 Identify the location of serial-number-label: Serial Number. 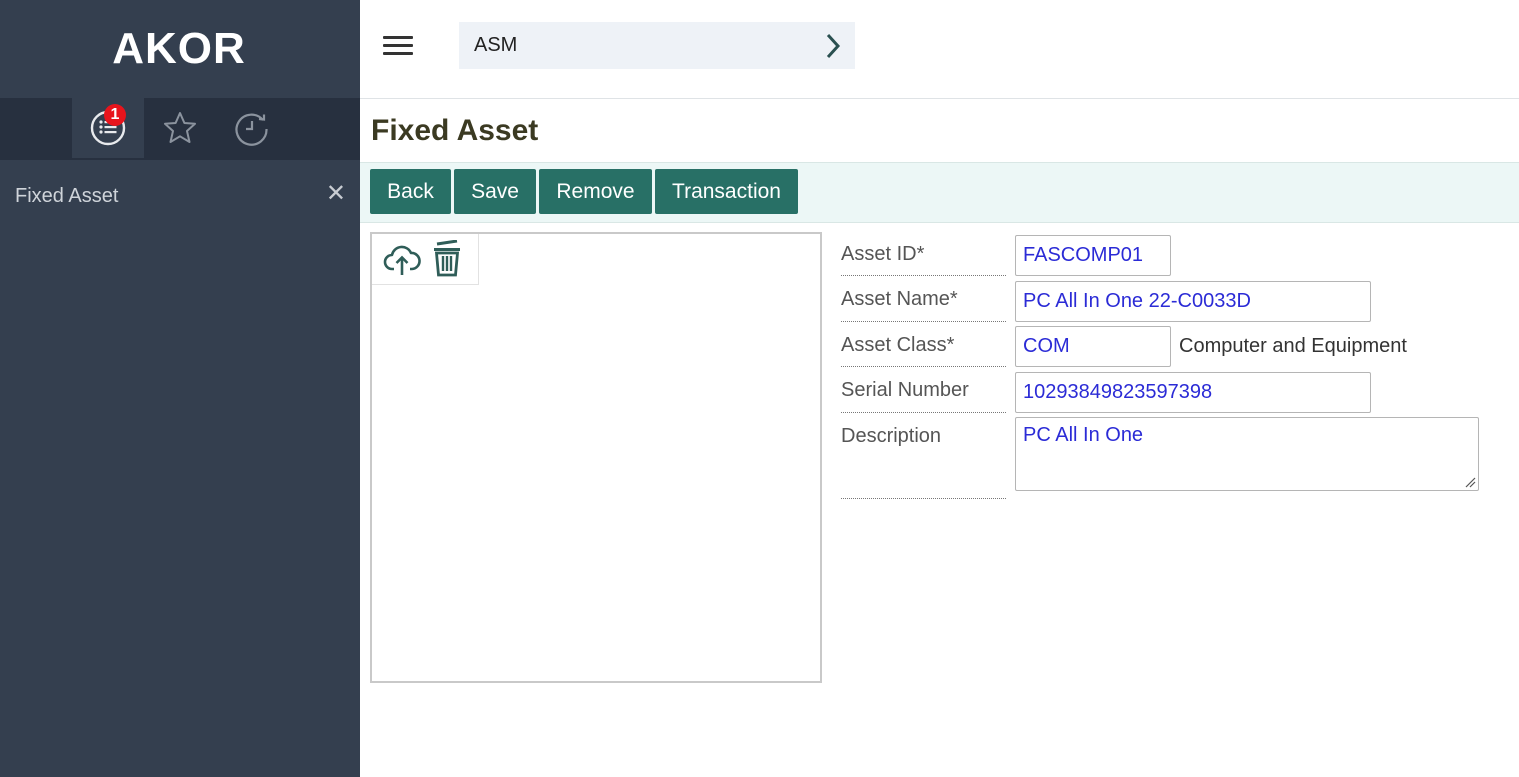
(923, 396).